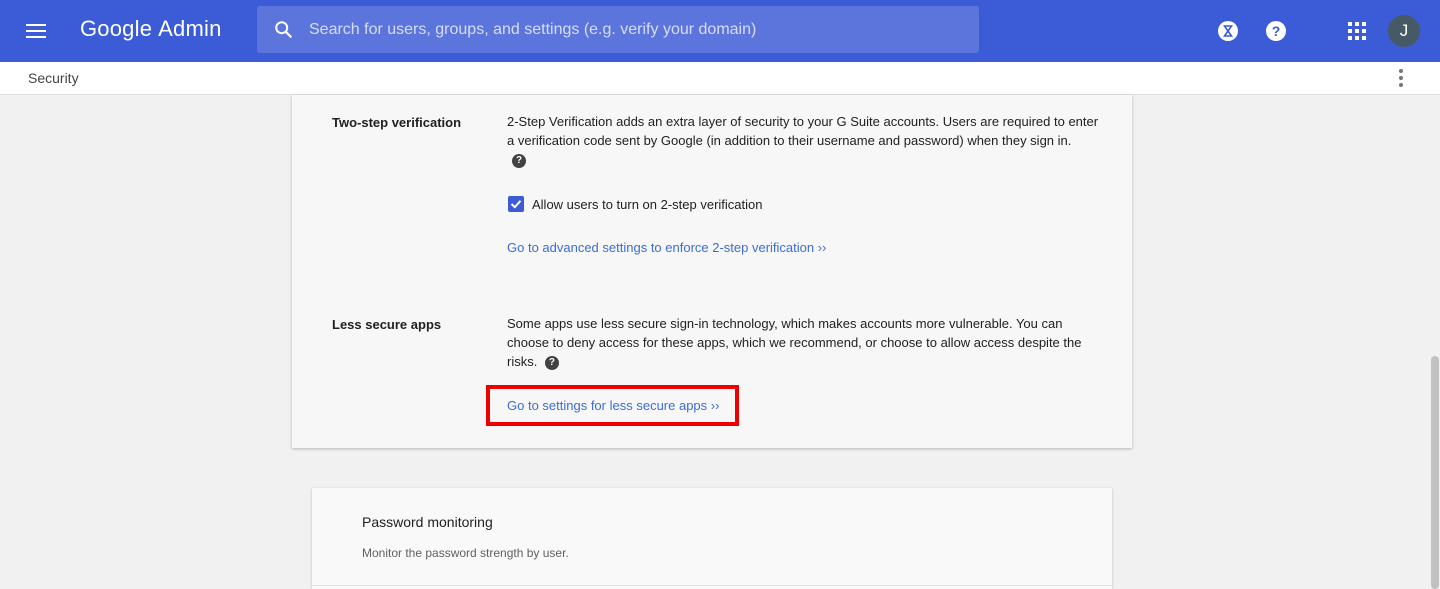 Image resolution: width=1440 pixels, height=589 pixels. What do you see at coordinates (519, 160) in the screenshot?
I see `two-step-help-icon: ?` at bounding box center [519, 160].